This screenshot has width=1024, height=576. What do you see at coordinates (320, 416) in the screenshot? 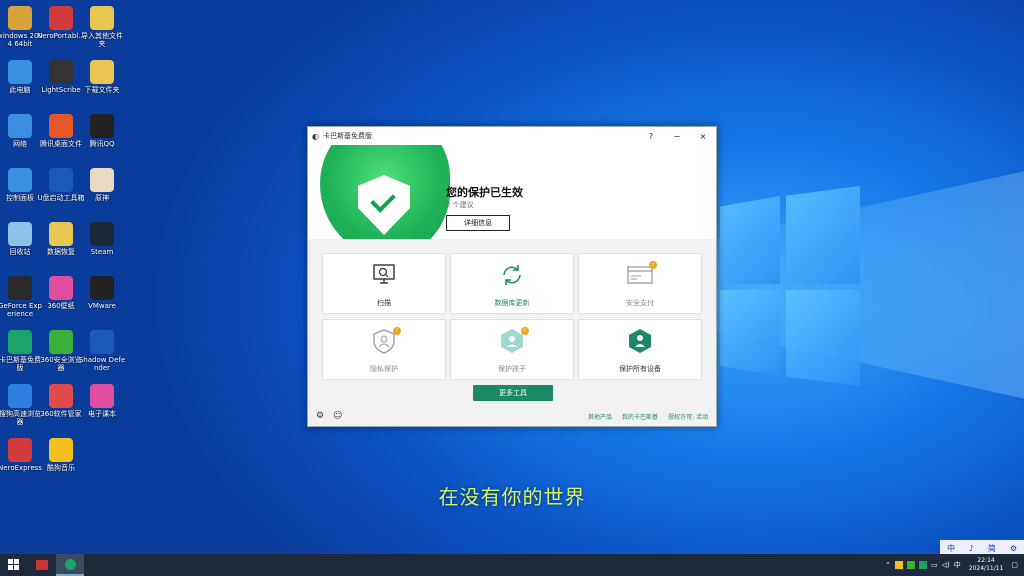
I see `gear-icon: ⚙` at bounding box center [320, 416].